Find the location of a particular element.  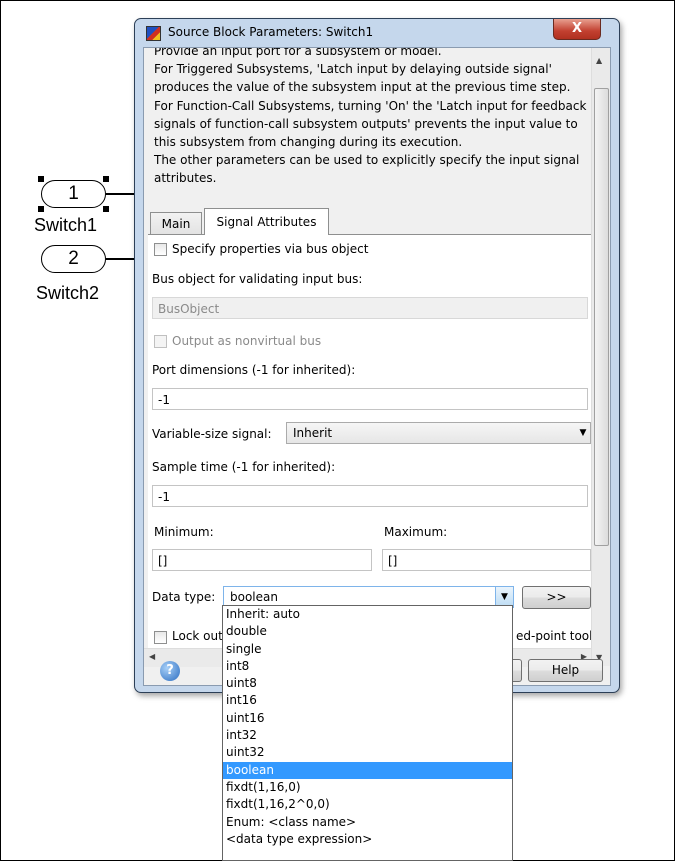

dropdown-option: int16 is located at coordinates (367, 700).